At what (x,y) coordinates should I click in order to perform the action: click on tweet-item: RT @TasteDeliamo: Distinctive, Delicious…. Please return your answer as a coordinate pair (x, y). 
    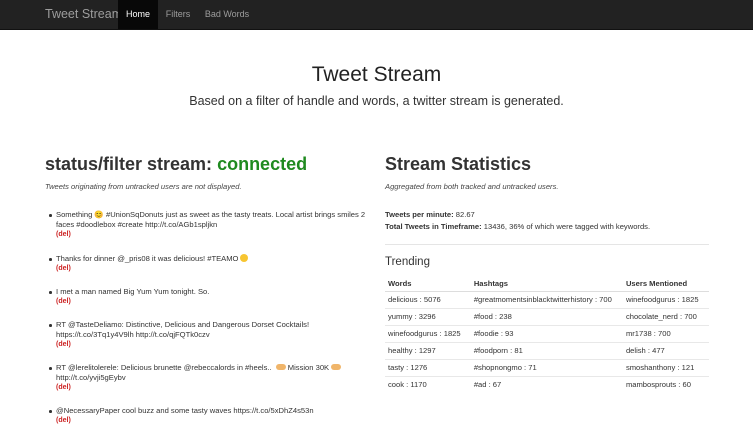
    Looking at the image, I should click on (208, 335).